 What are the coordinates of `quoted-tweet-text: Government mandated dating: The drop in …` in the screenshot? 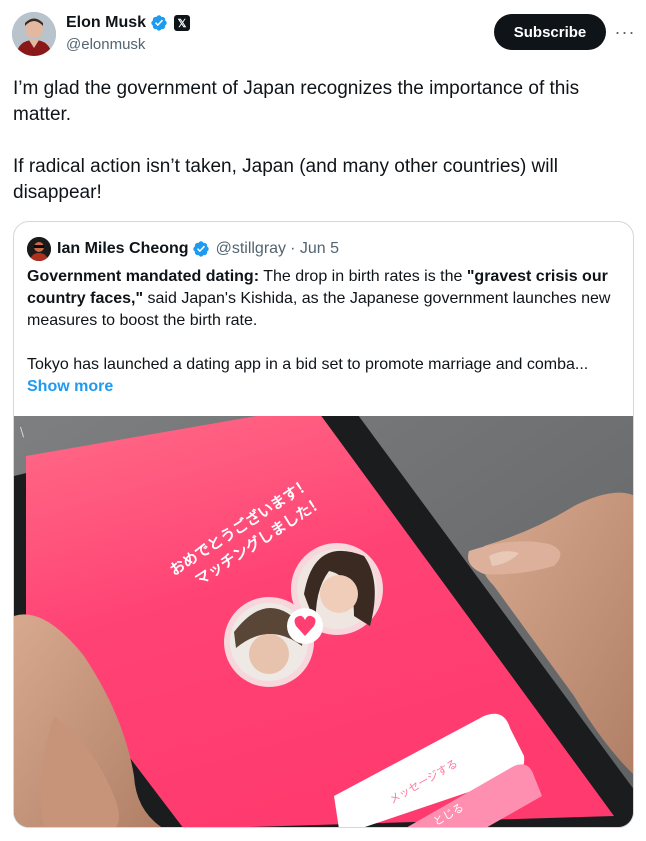 It's located at (326, 332).